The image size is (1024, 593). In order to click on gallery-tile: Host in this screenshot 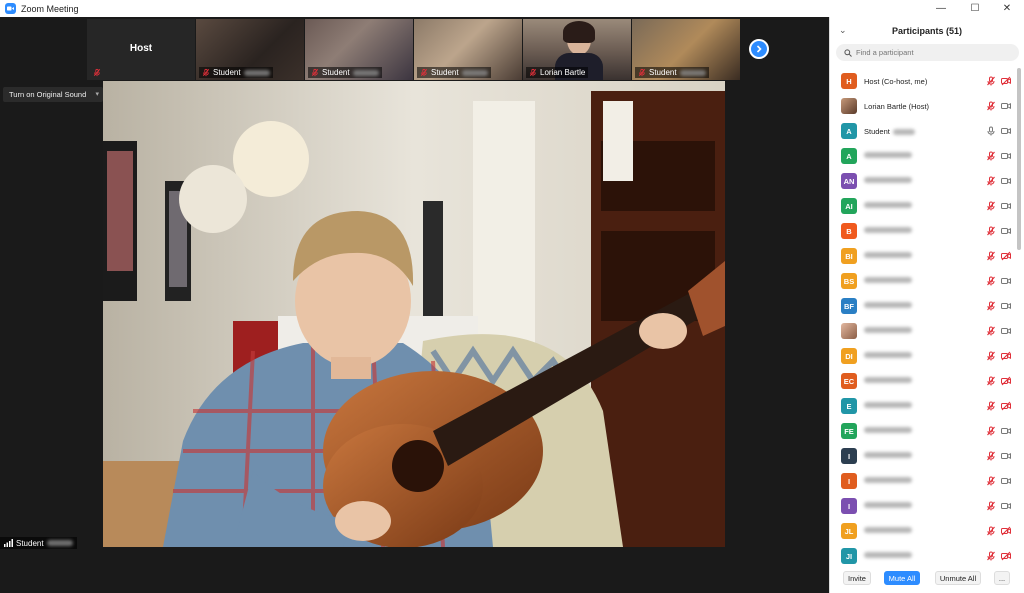, I will do `click(141, 49)`.